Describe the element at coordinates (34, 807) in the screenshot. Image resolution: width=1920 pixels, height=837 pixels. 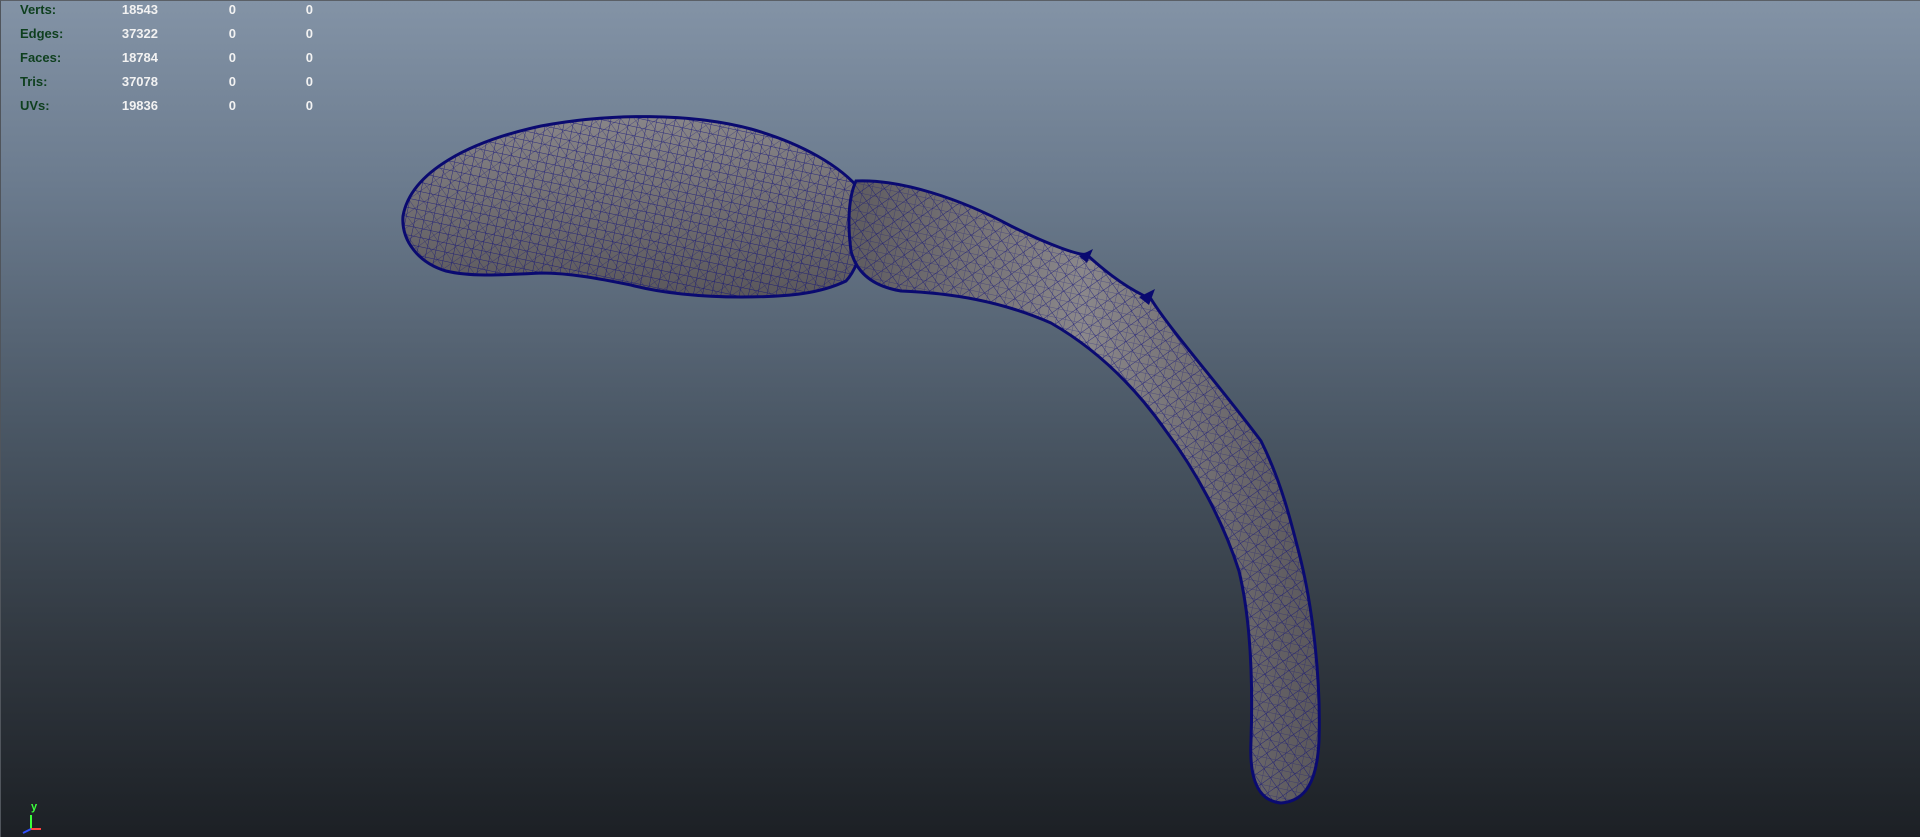
I see `axis-y-label: y` at that location.